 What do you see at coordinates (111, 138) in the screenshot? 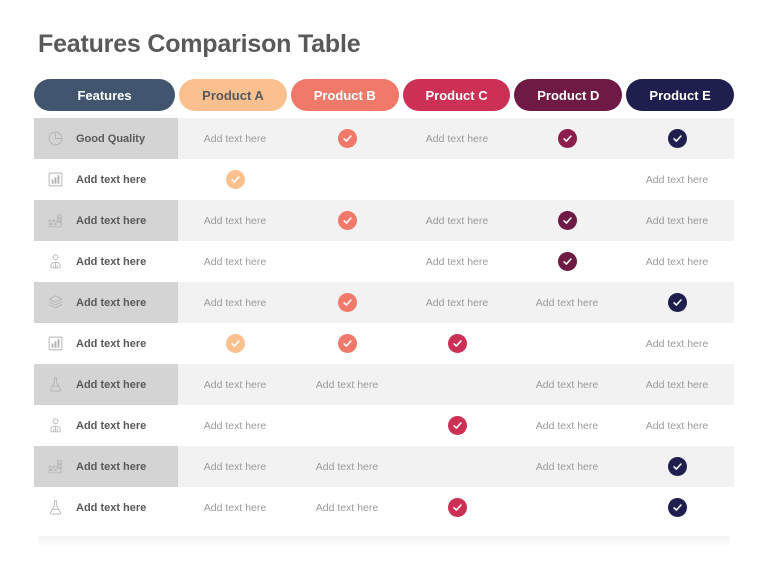
I see `feature-label: Good Quality` at bounding box center [111, 138].